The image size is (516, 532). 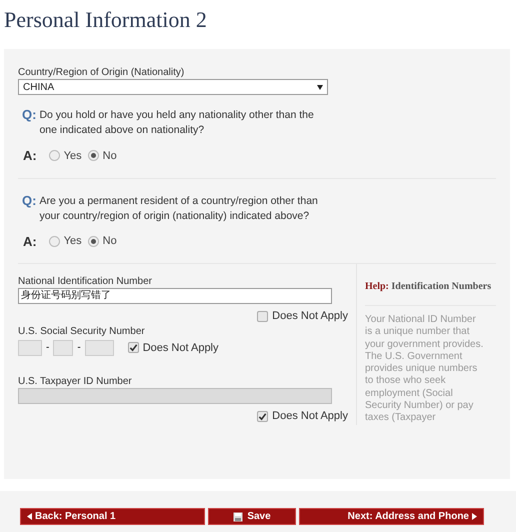 What do you see at coordinates (29, 516) in the screenshot?
I see `left-arrow-icon` at bounding box center [29, 516].